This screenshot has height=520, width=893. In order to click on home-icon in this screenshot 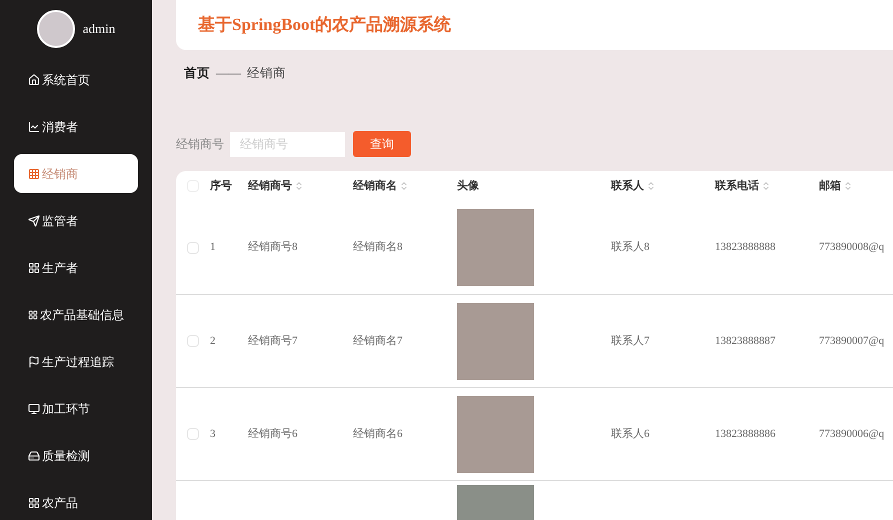, I will do `click(34, 80)`.